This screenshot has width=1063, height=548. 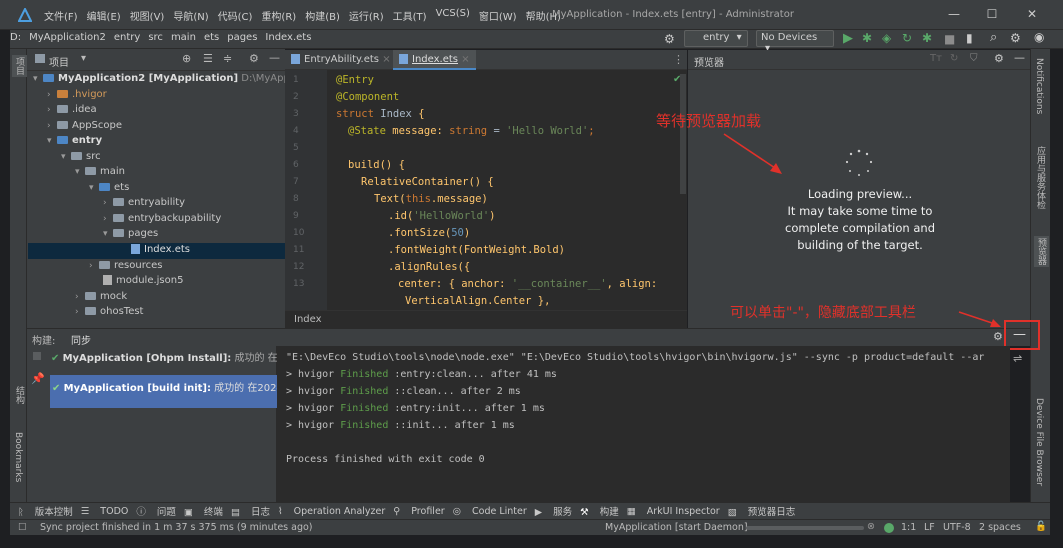 What do you see at coordinates (678, 59) in the screenshot?
I see `more-tabs-icon: ⋮` at bounding box center [678, 59].